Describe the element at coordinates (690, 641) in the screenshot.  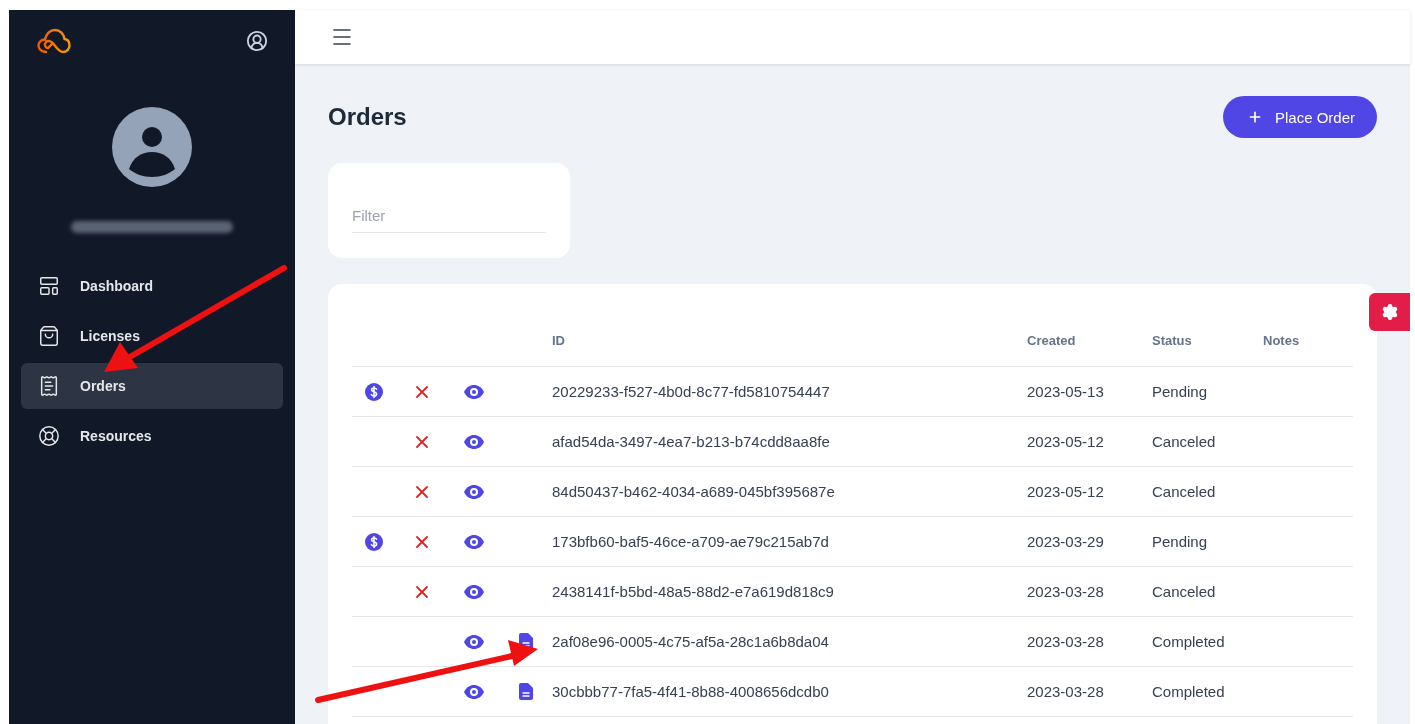
I see `order-id: 2af08e96-0005-4c75-af5a-28c1a6b8da04` at that location.